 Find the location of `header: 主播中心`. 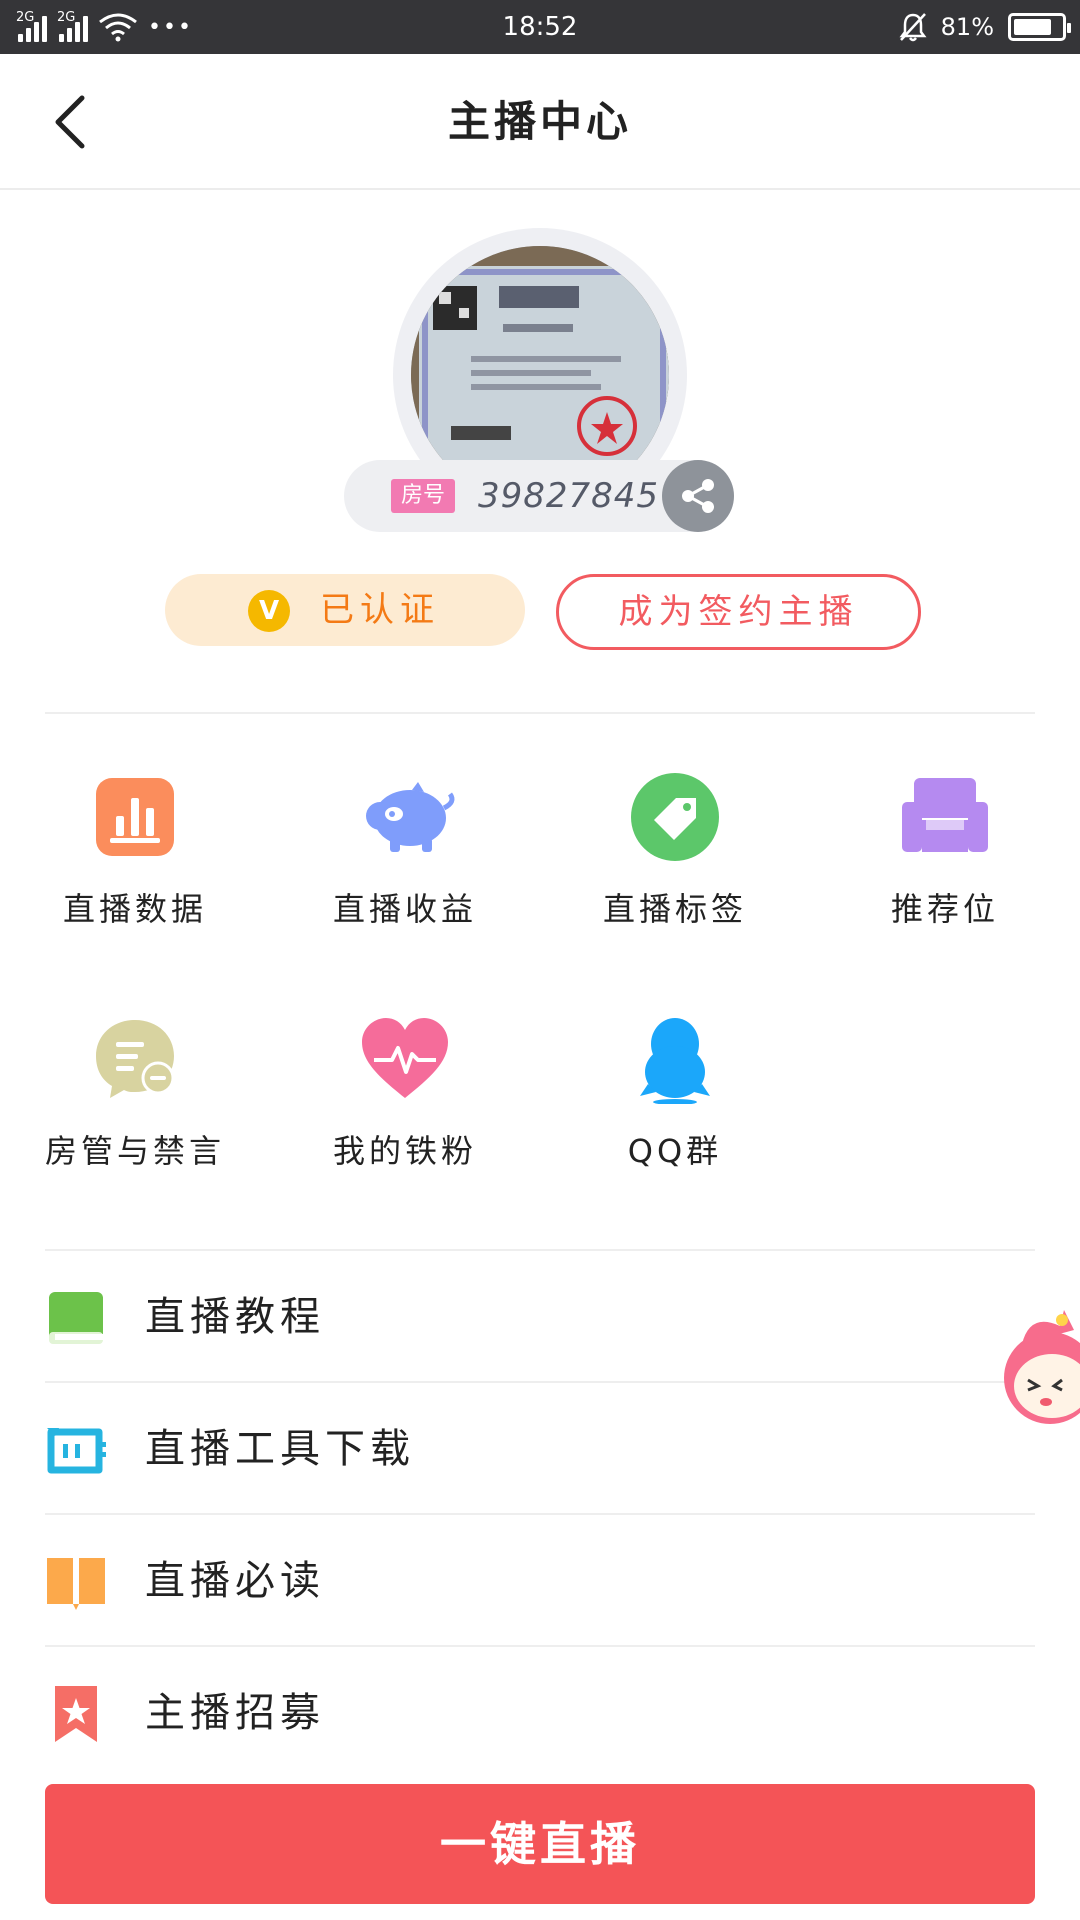

header: 主播中心 is located at coordinates (540, 122).